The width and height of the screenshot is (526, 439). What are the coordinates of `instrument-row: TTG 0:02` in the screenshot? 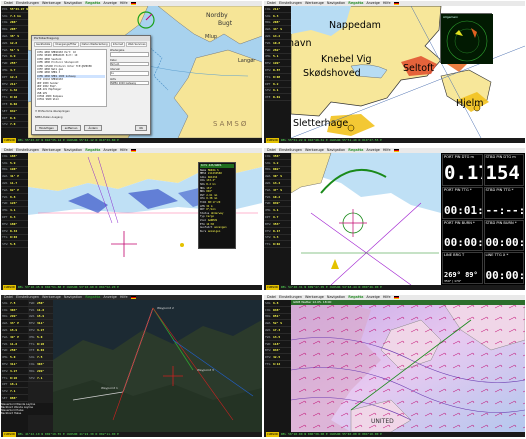 It's located at (277, 245).